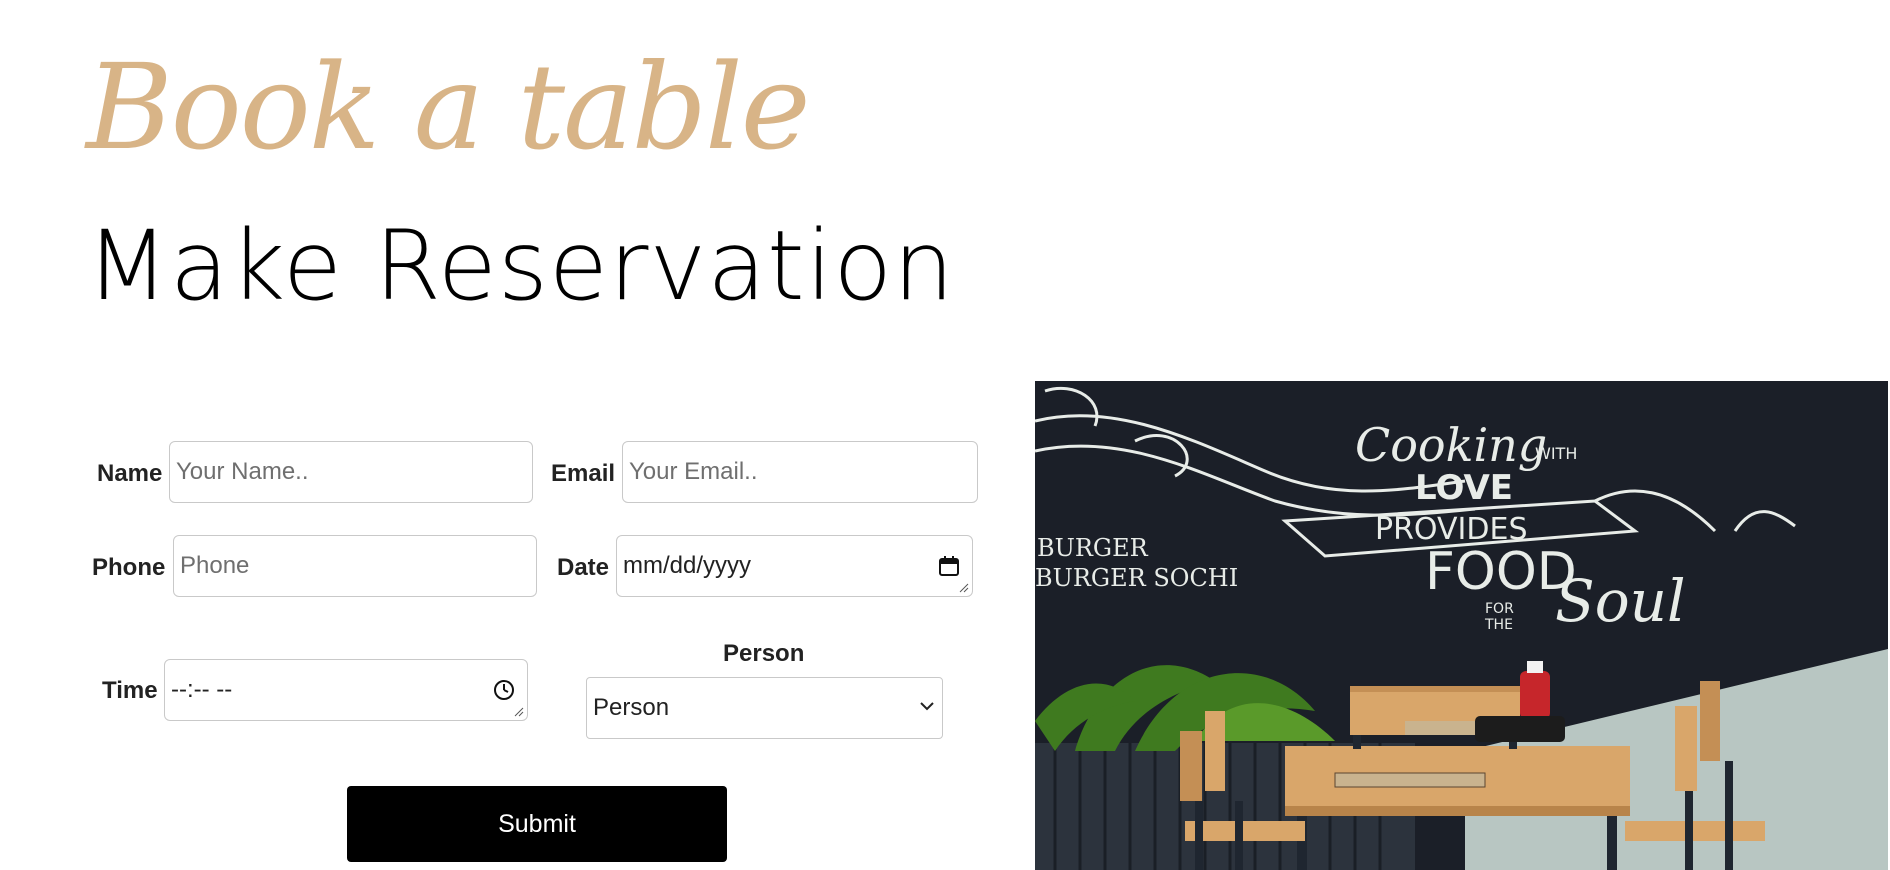  What do you see at coordinates (927, 708) in the screenshot?
I see `chevron-down-icon` at bounding box center [927, 708].